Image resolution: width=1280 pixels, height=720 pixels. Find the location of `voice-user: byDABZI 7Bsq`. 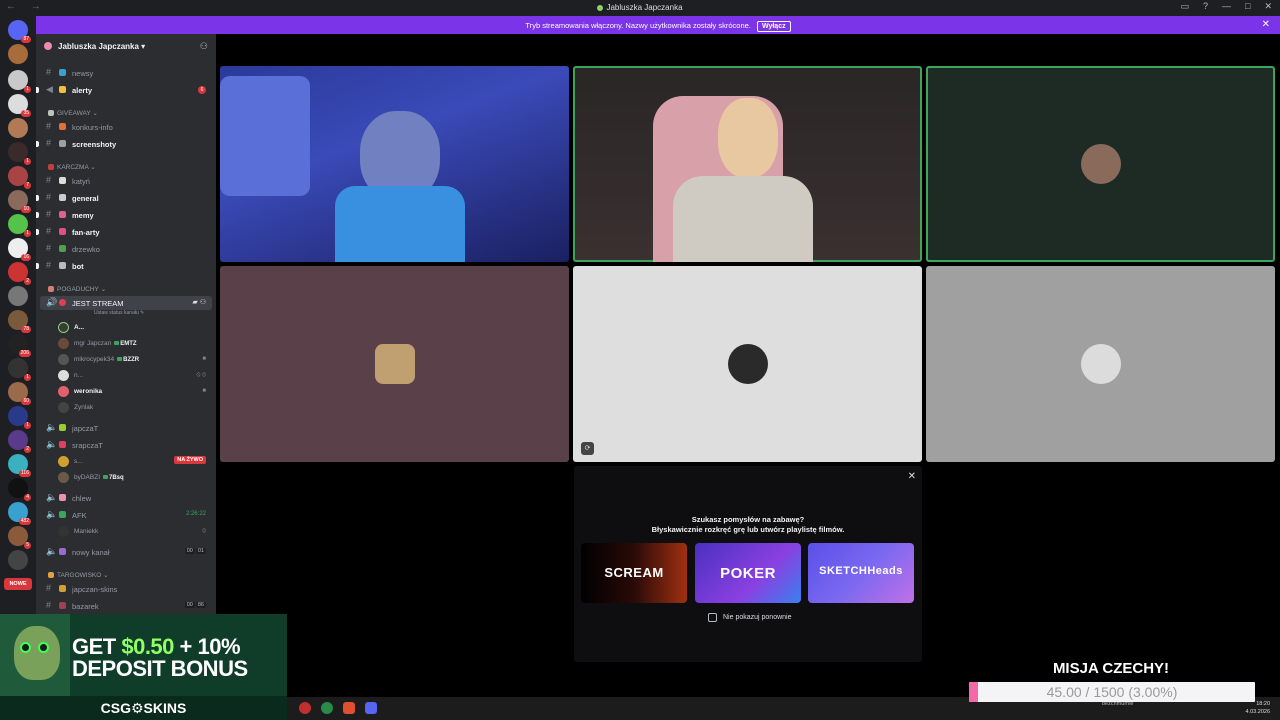

voice-user: byDABZI 7Bsq is located at coordinates (126, 478).